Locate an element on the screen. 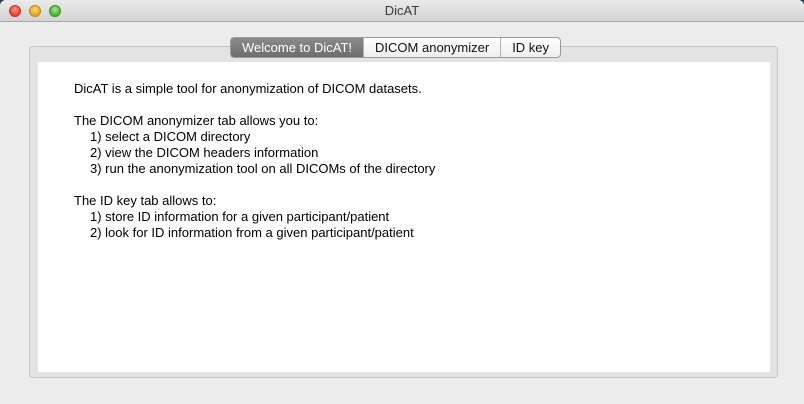  window-title: DicAT is located at coordinates (402, 10).